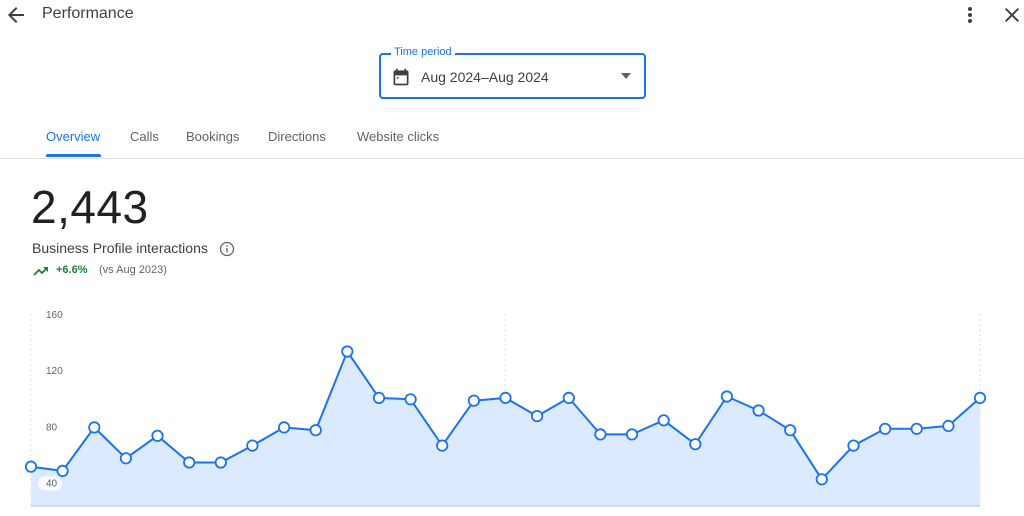  What do you see at coordinates (52, 427) in the screenshot?
I see `y-tick-label: 80` at bounding box center [52, 427].